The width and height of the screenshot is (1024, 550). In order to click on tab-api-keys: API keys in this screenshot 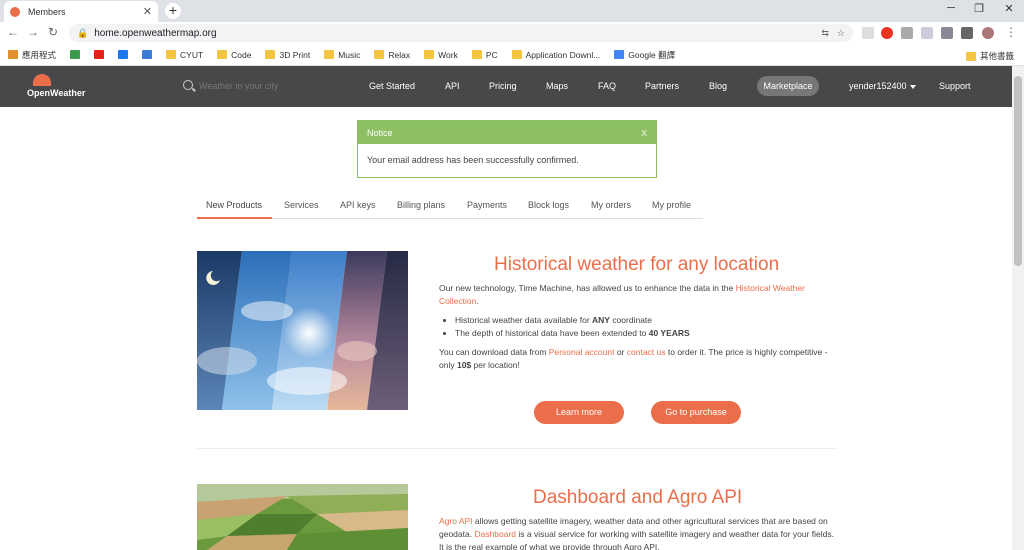, I will do `click(358, 205)`.